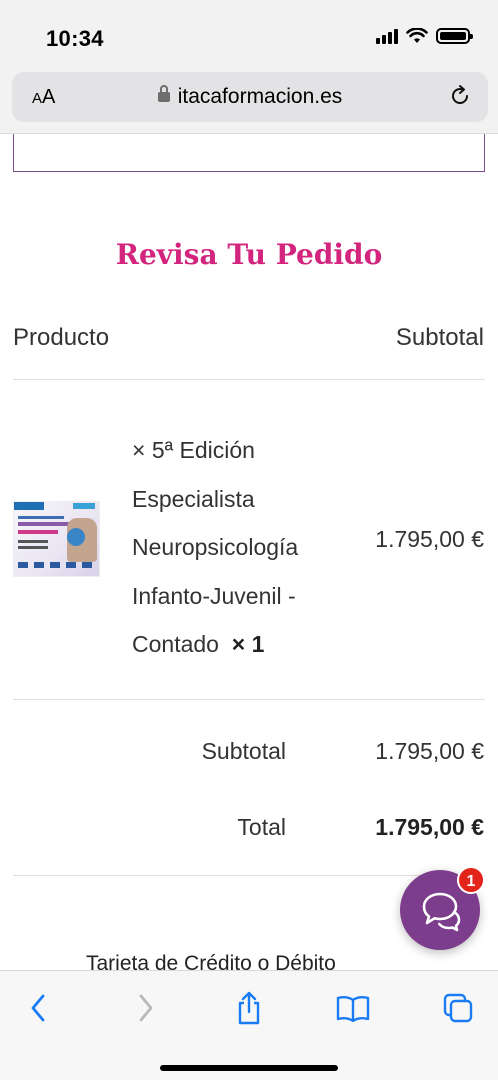 This screenshot has height=1080, width=498. What do you see at coordinates (211, 961) in the screenshot?
I see `payment-method-label: Tarjeta de Crédito o Débito` at bounding box center [211, 961].